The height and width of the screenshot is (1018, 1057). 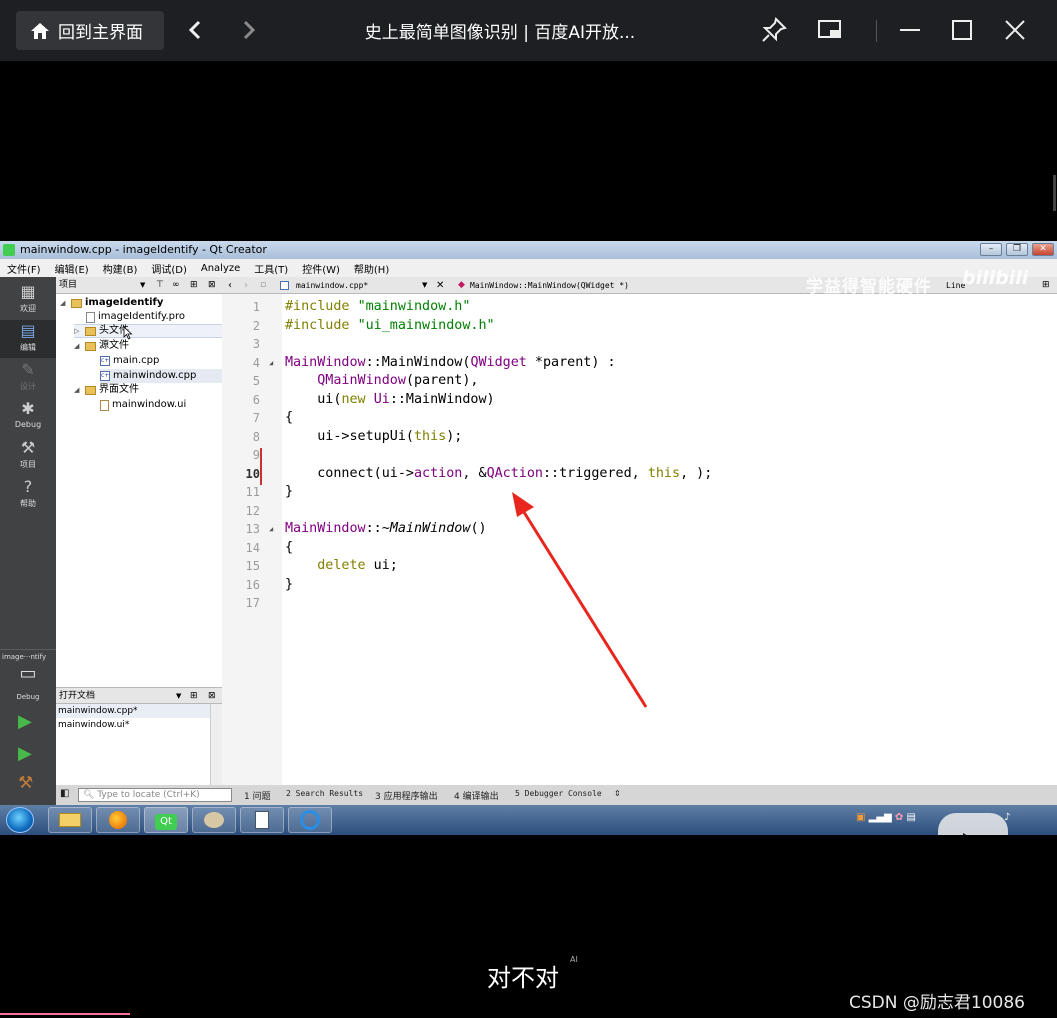 I want to click on locate-placeholder: Type to locate (Ctrl+K), so click(x=148, y=795).